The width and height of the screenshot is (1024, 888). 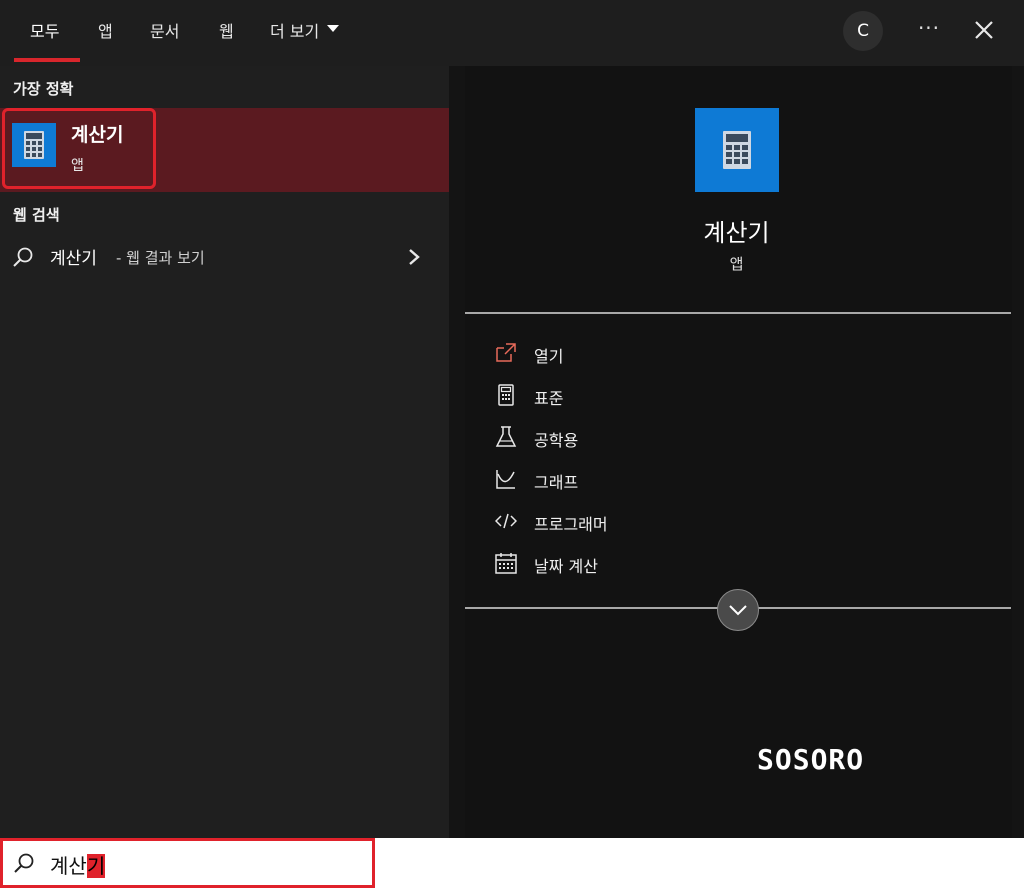 I want to click on action-programmer-label: 프로그래머, so click(x=571, y=524).